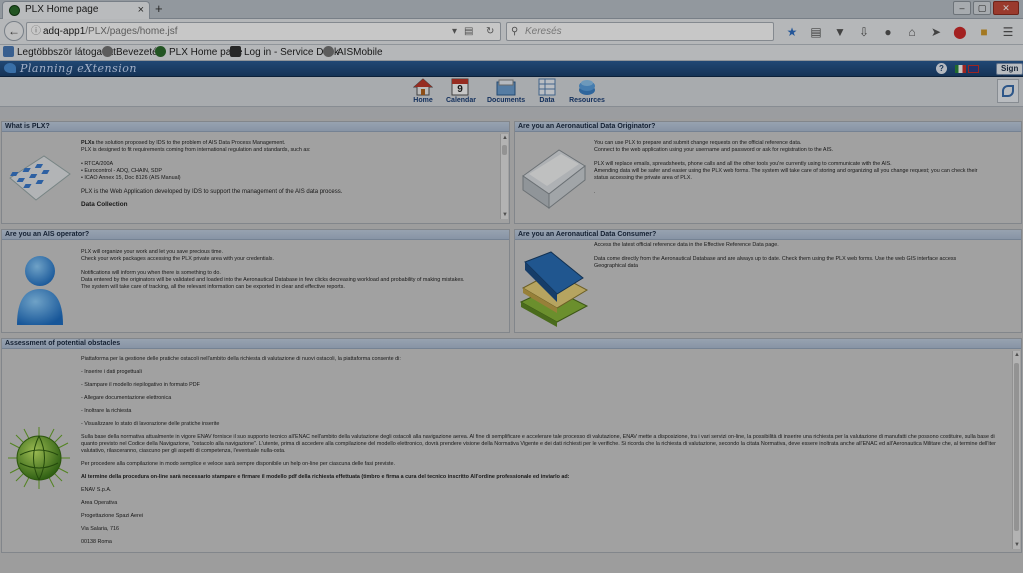  Describe the element at coordinates (70, 69) in the screenshot. I see `app-logo: Planning eXtension` at that location.